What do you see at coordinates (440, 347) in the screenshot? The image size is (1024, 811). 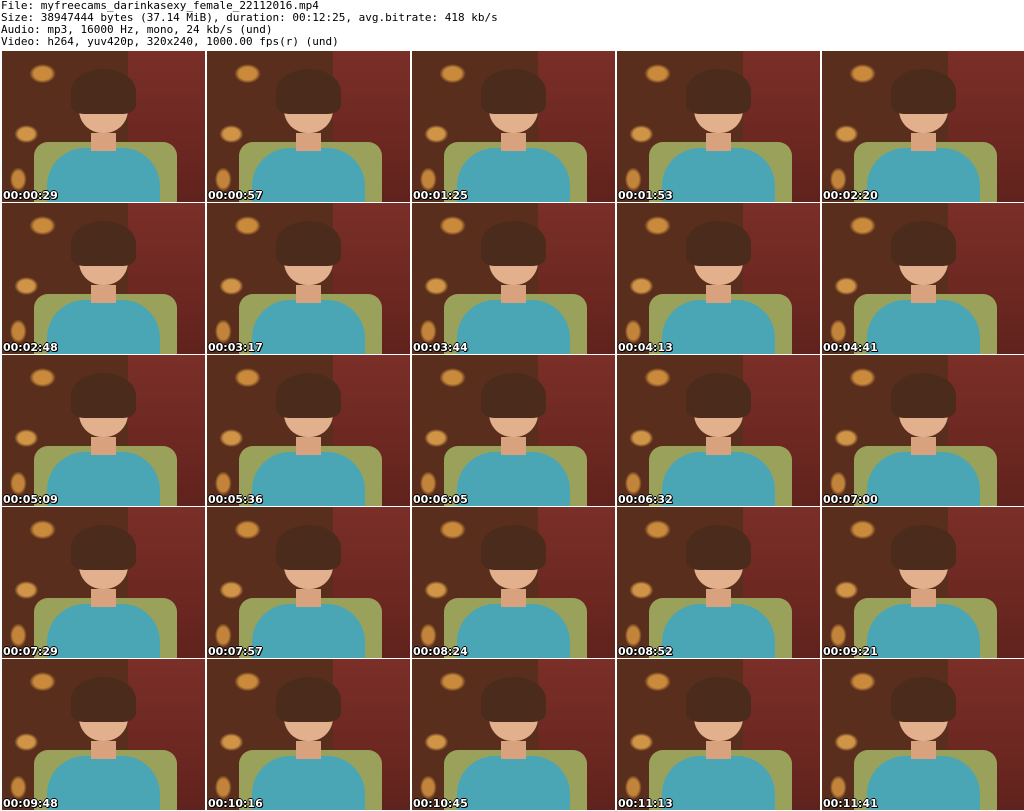 I see `timestamp-label: 00:03:44` at bounding box center [440, 347].